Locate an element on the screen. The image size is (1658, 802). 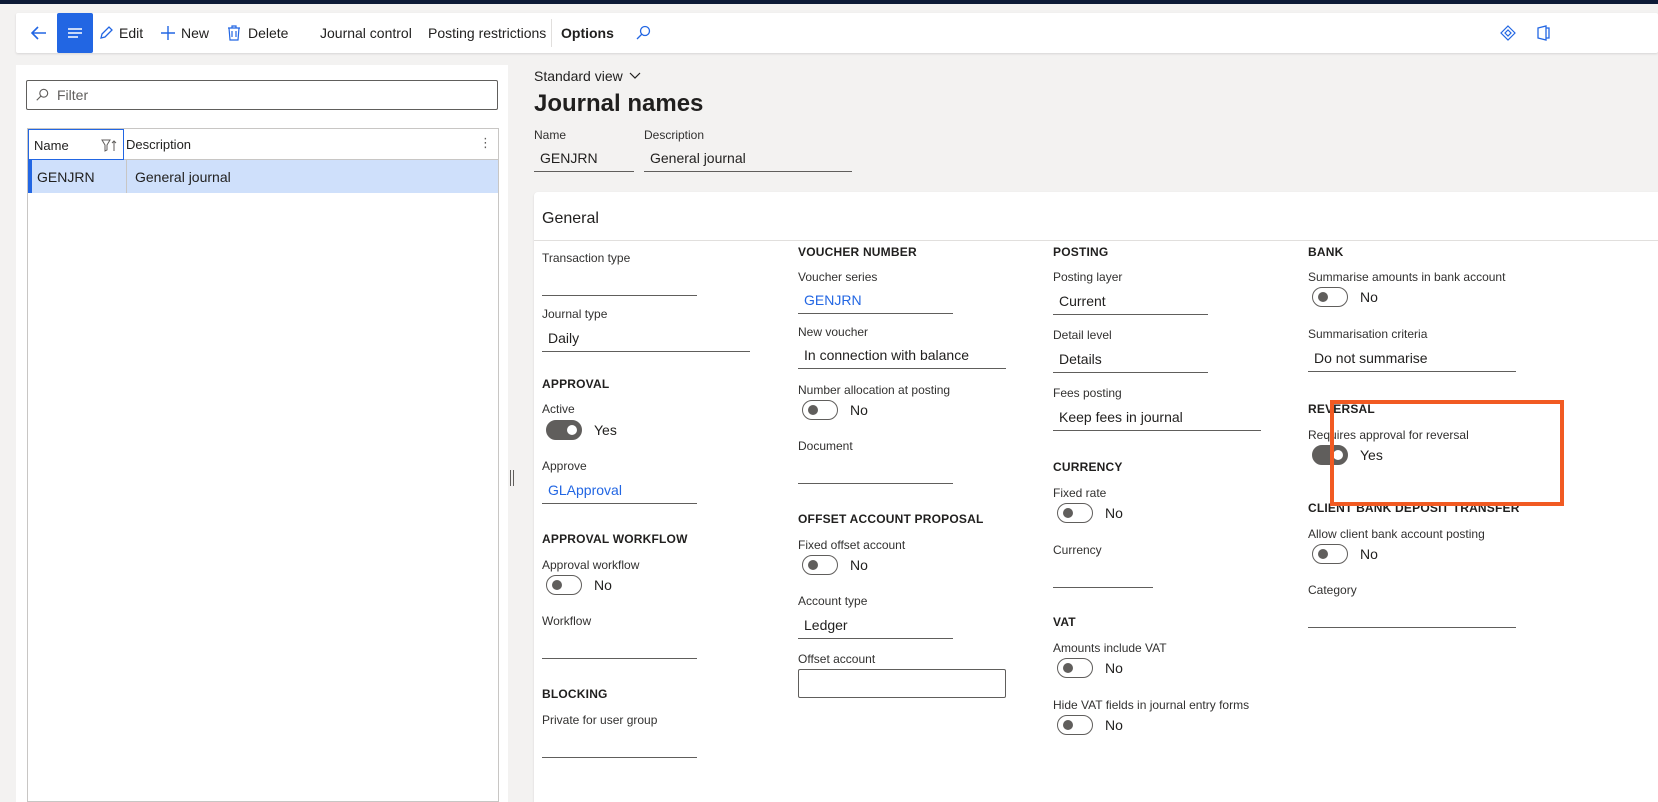
filter-input: Filter is located at coordinates (262, 95).